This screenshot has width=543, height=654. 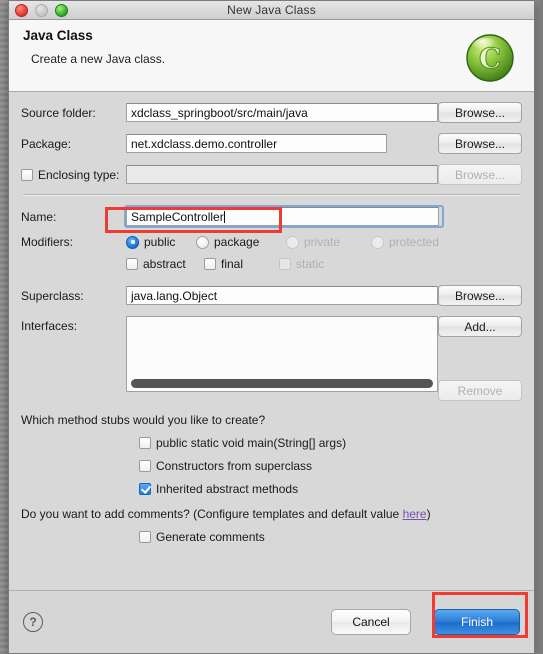 I want to click on stub-option-inherited: Inherited abstract methods, so click(x=330, y=489).